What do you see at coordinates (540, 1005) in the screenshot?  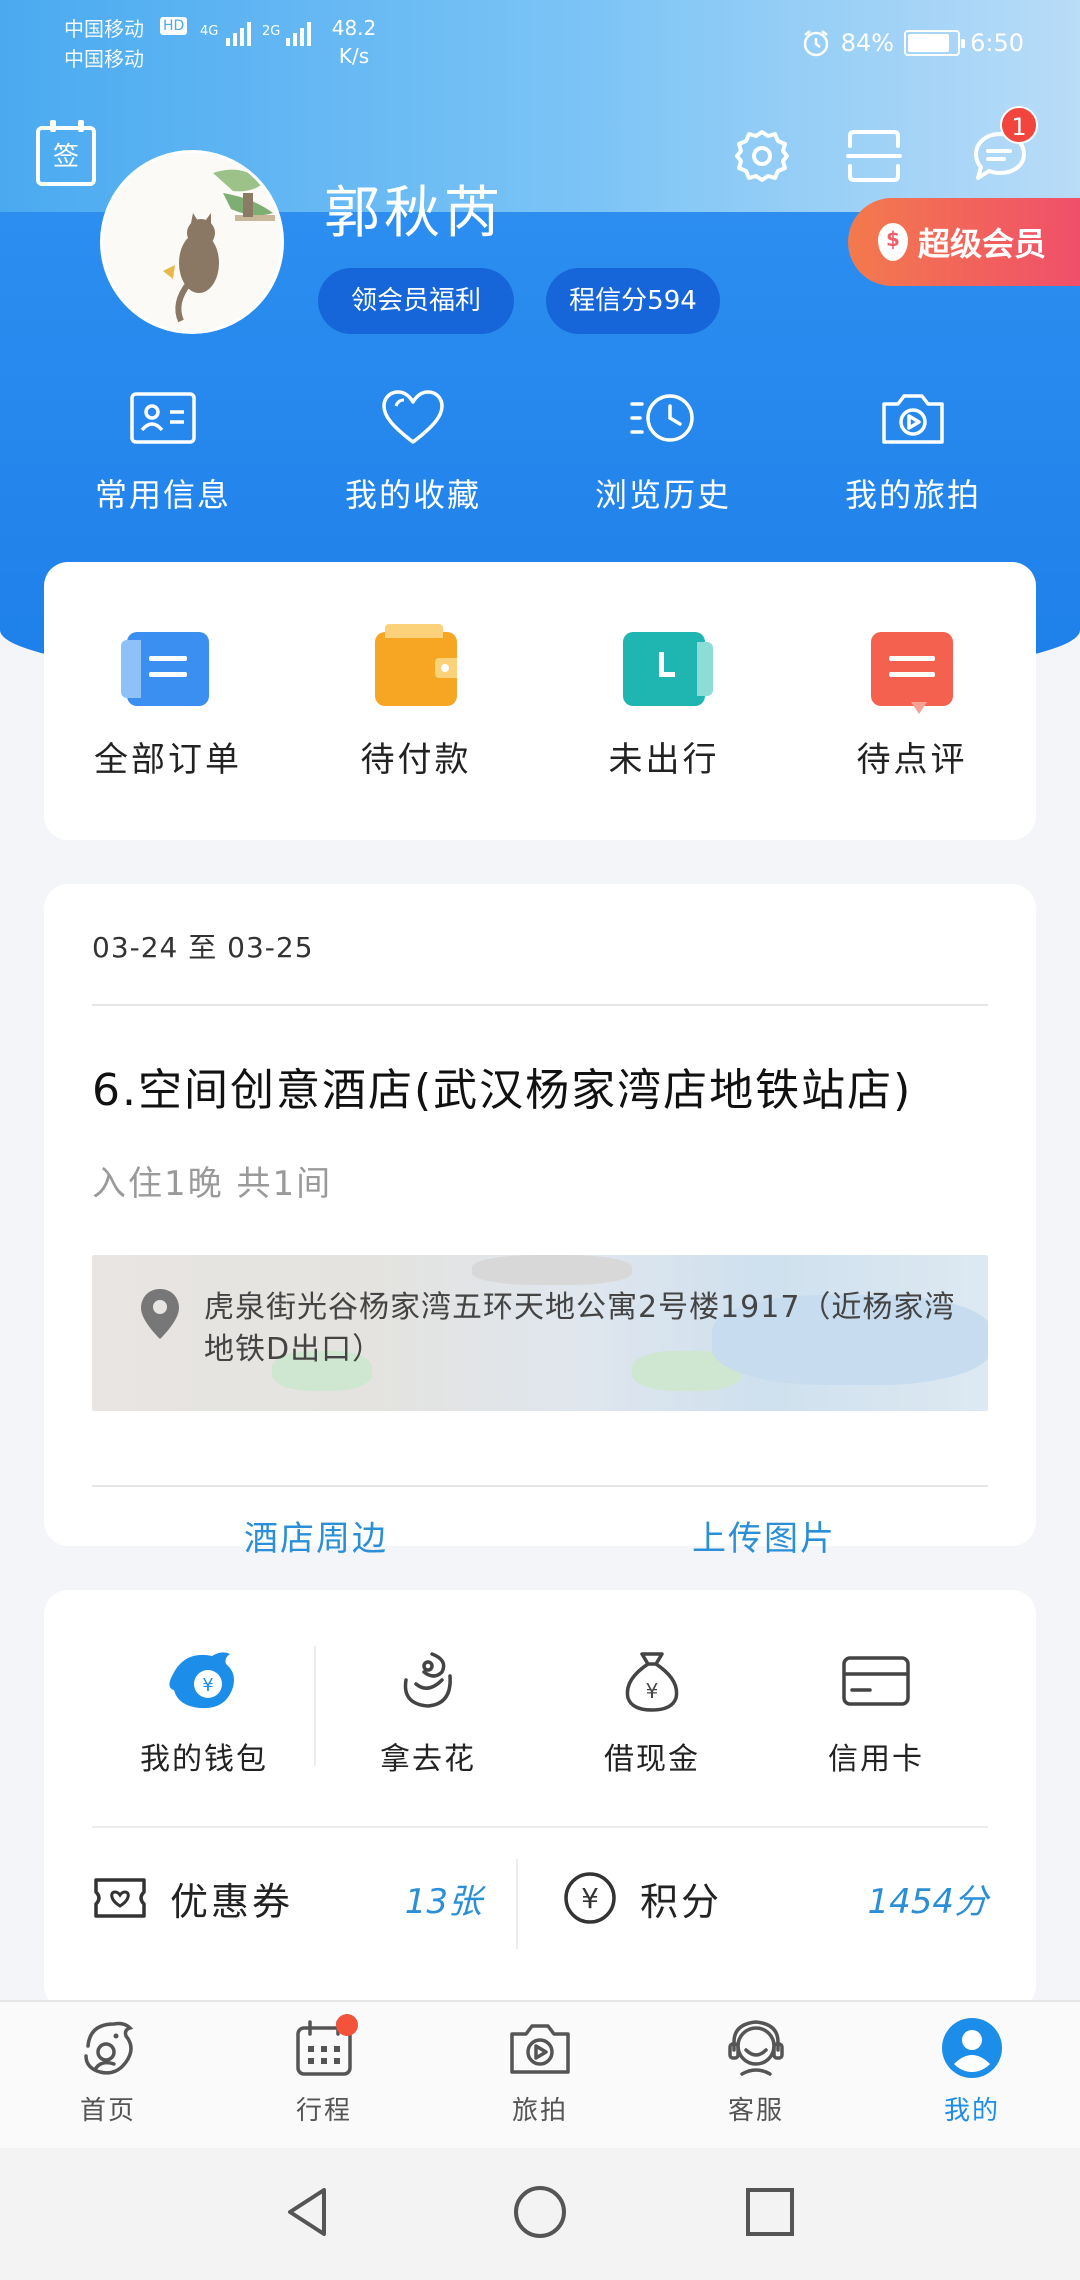 I see `divider` at bounding box center [540, 1005].